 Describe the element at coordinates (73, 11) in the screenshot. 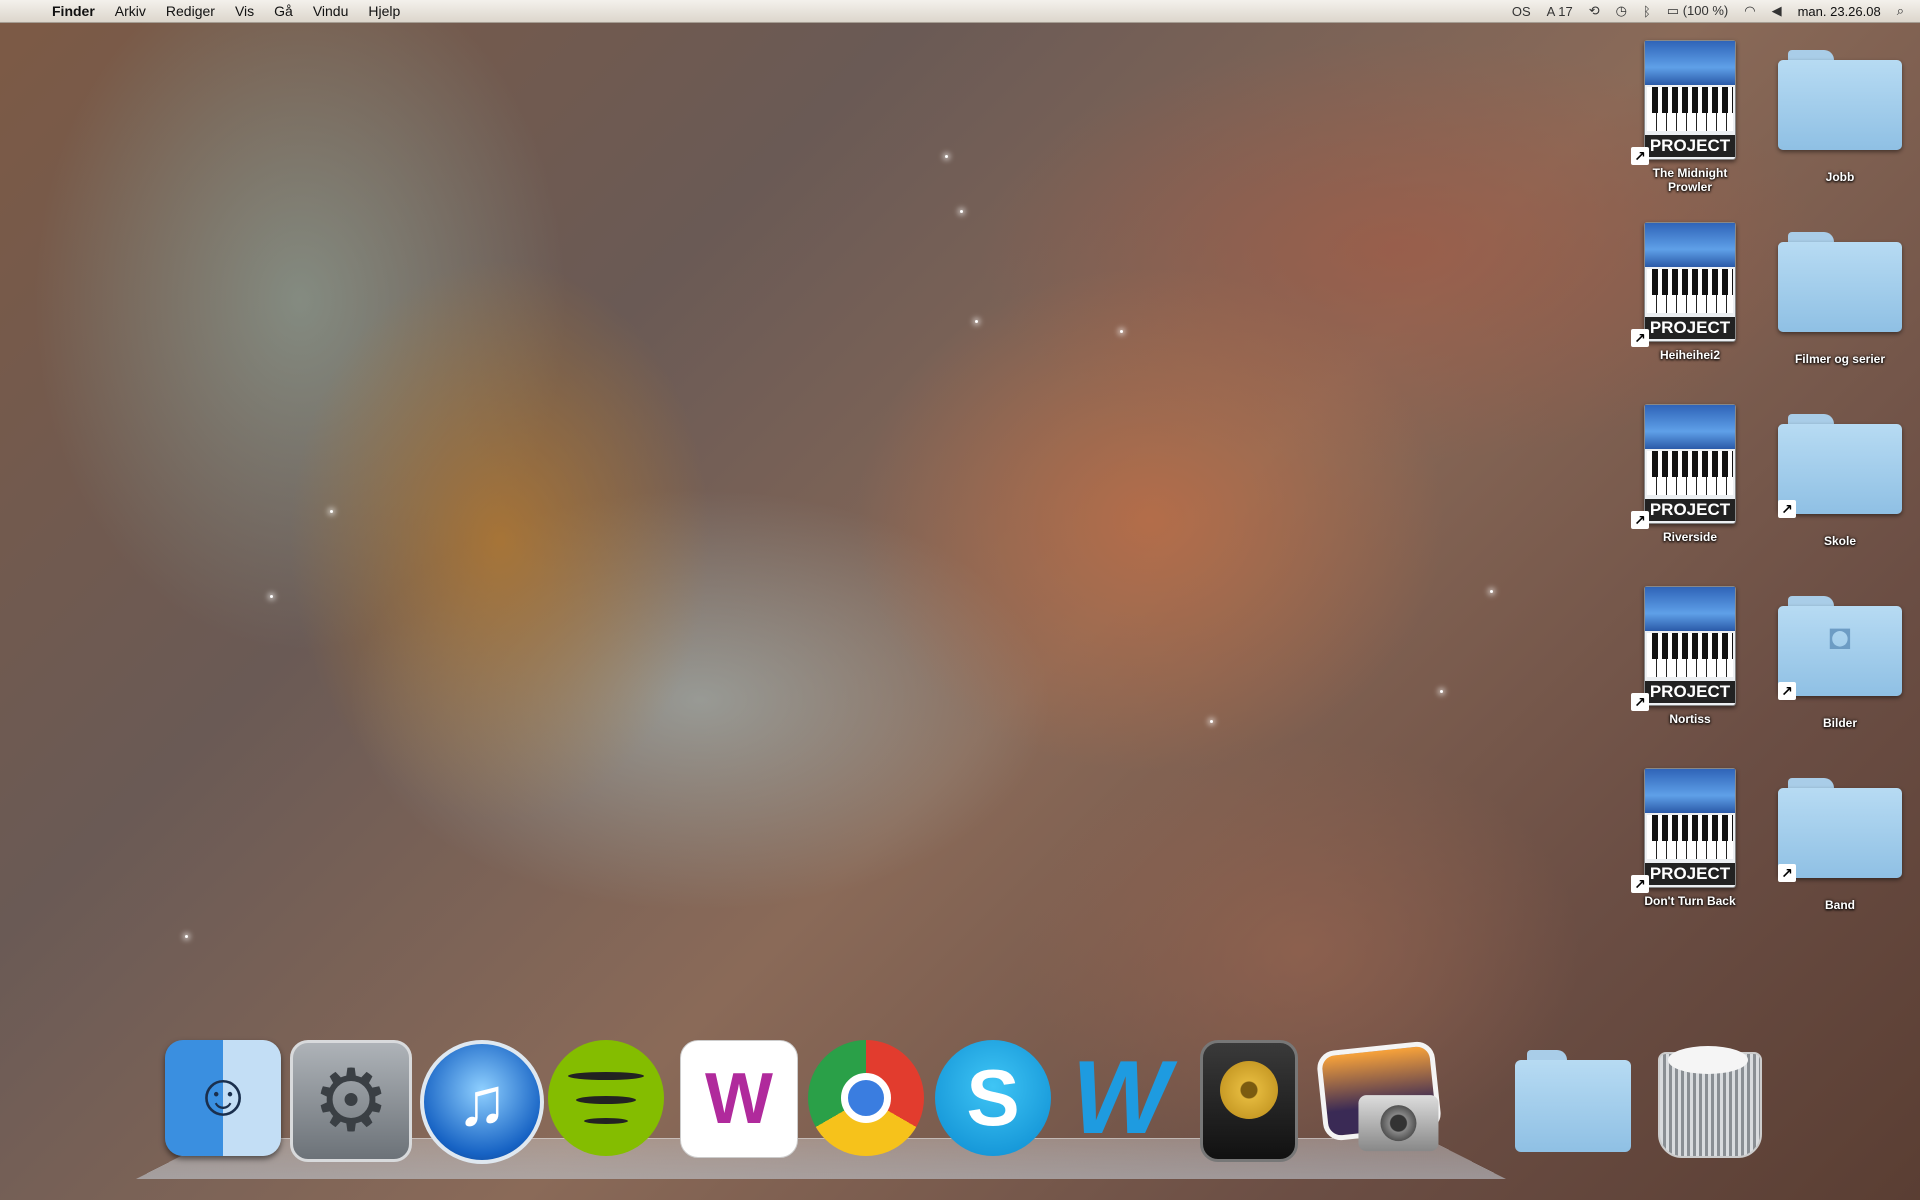

I see `menu-finder: Finder` at that location.